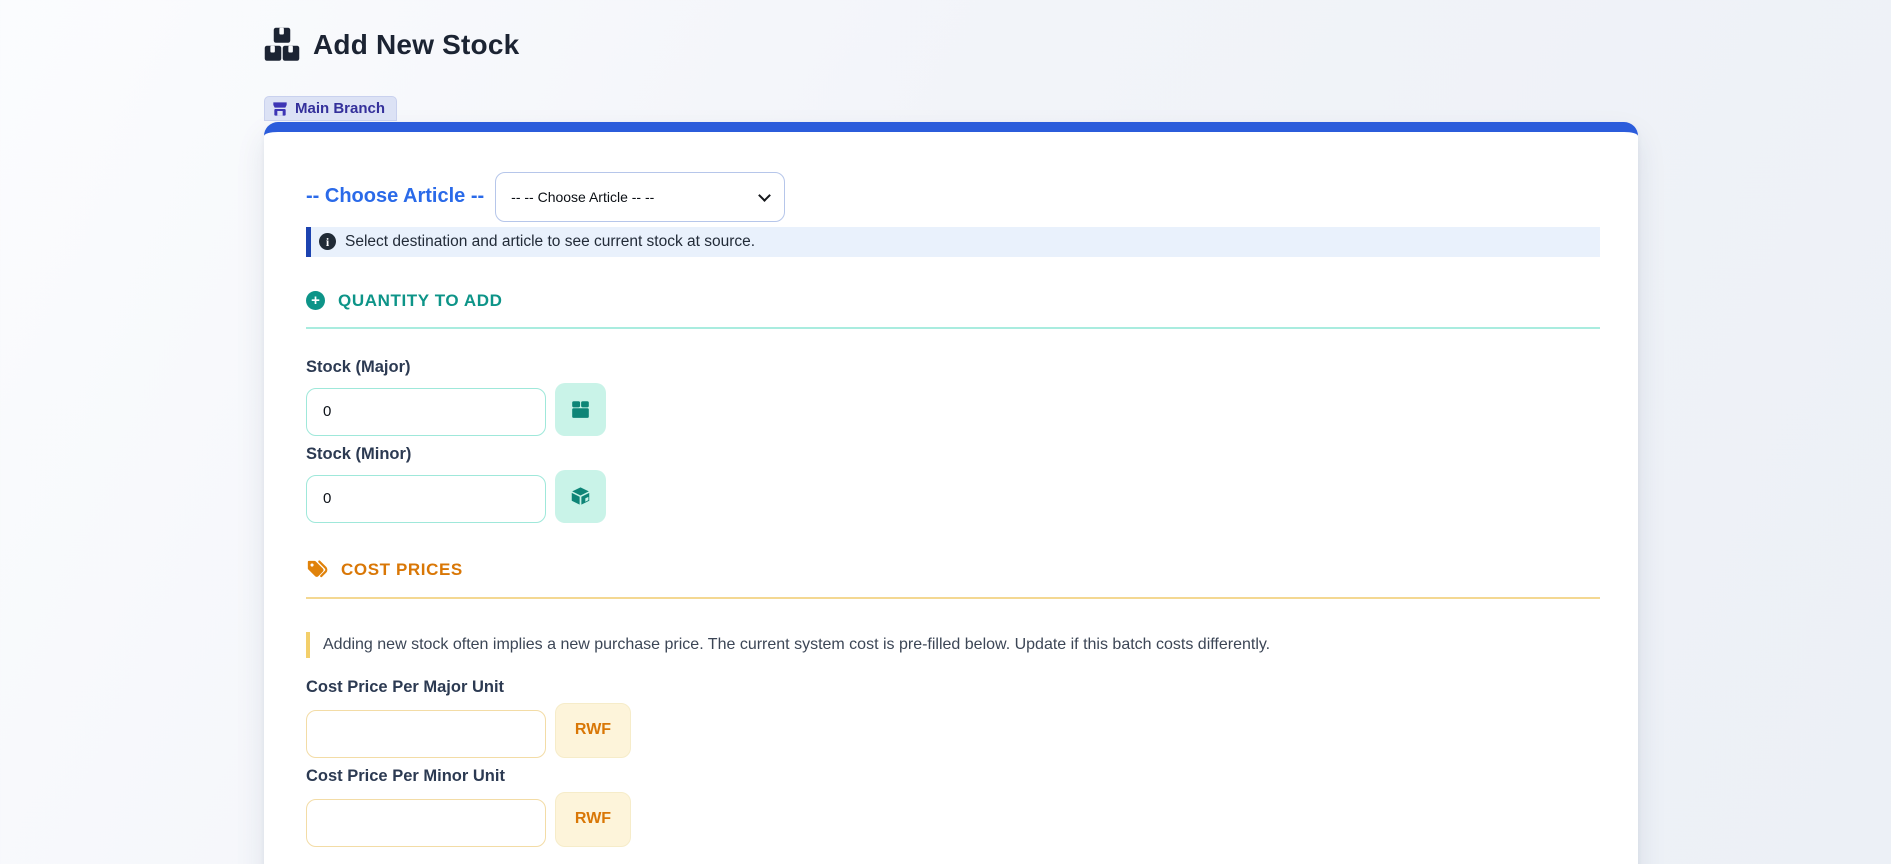  Describe the element at coordinates (953, 496) in the screenshot. I see `stock-minor-row` at that location.